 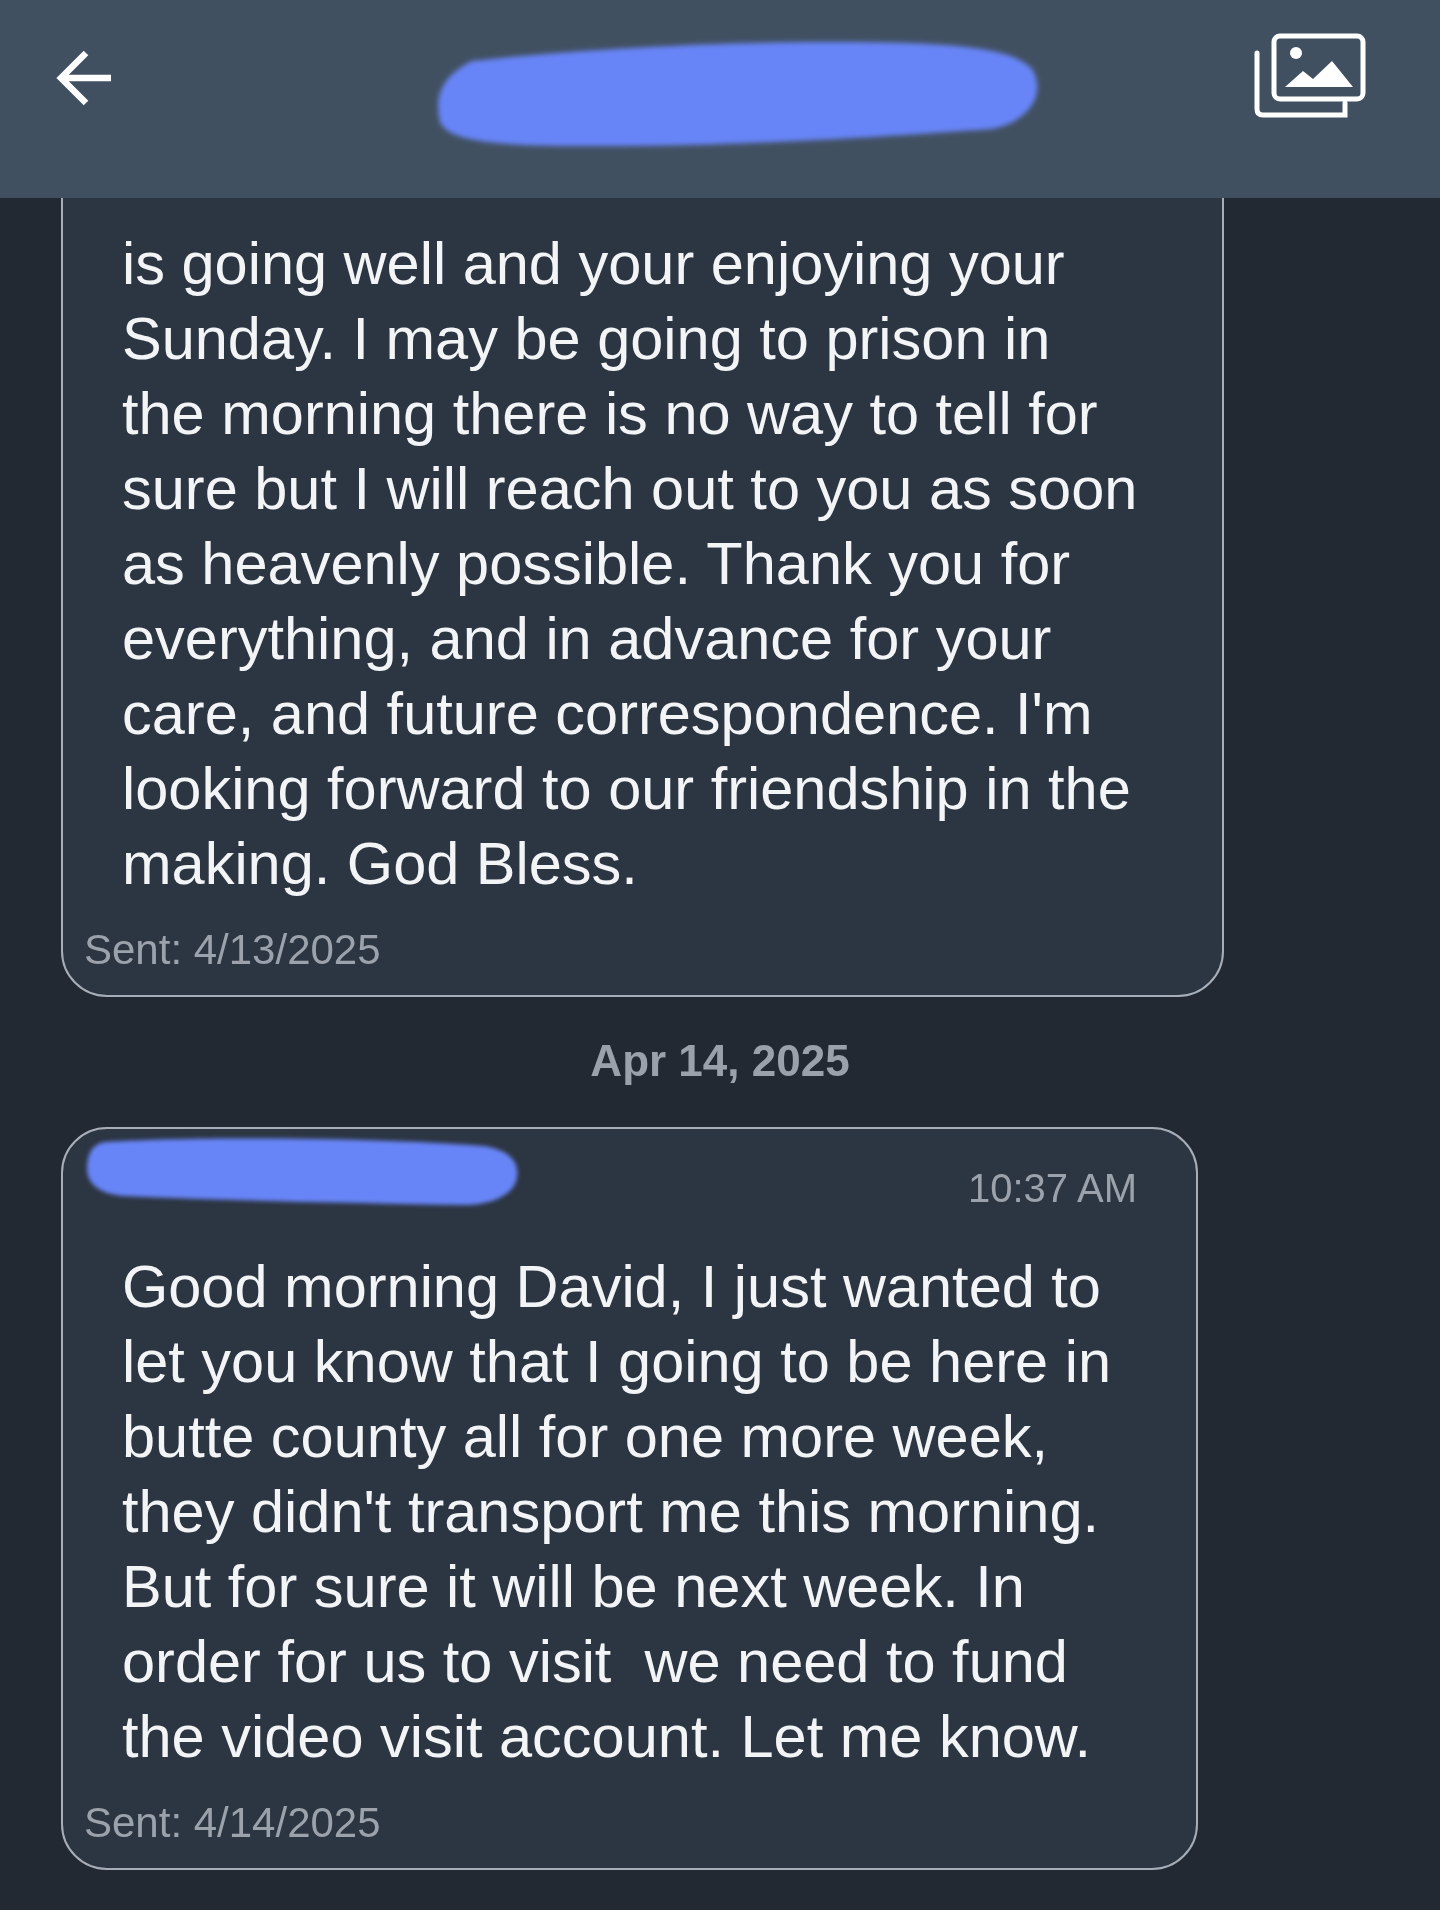 I want to click on message-time: 10:37 AM, so click(x=1052, y=1188).